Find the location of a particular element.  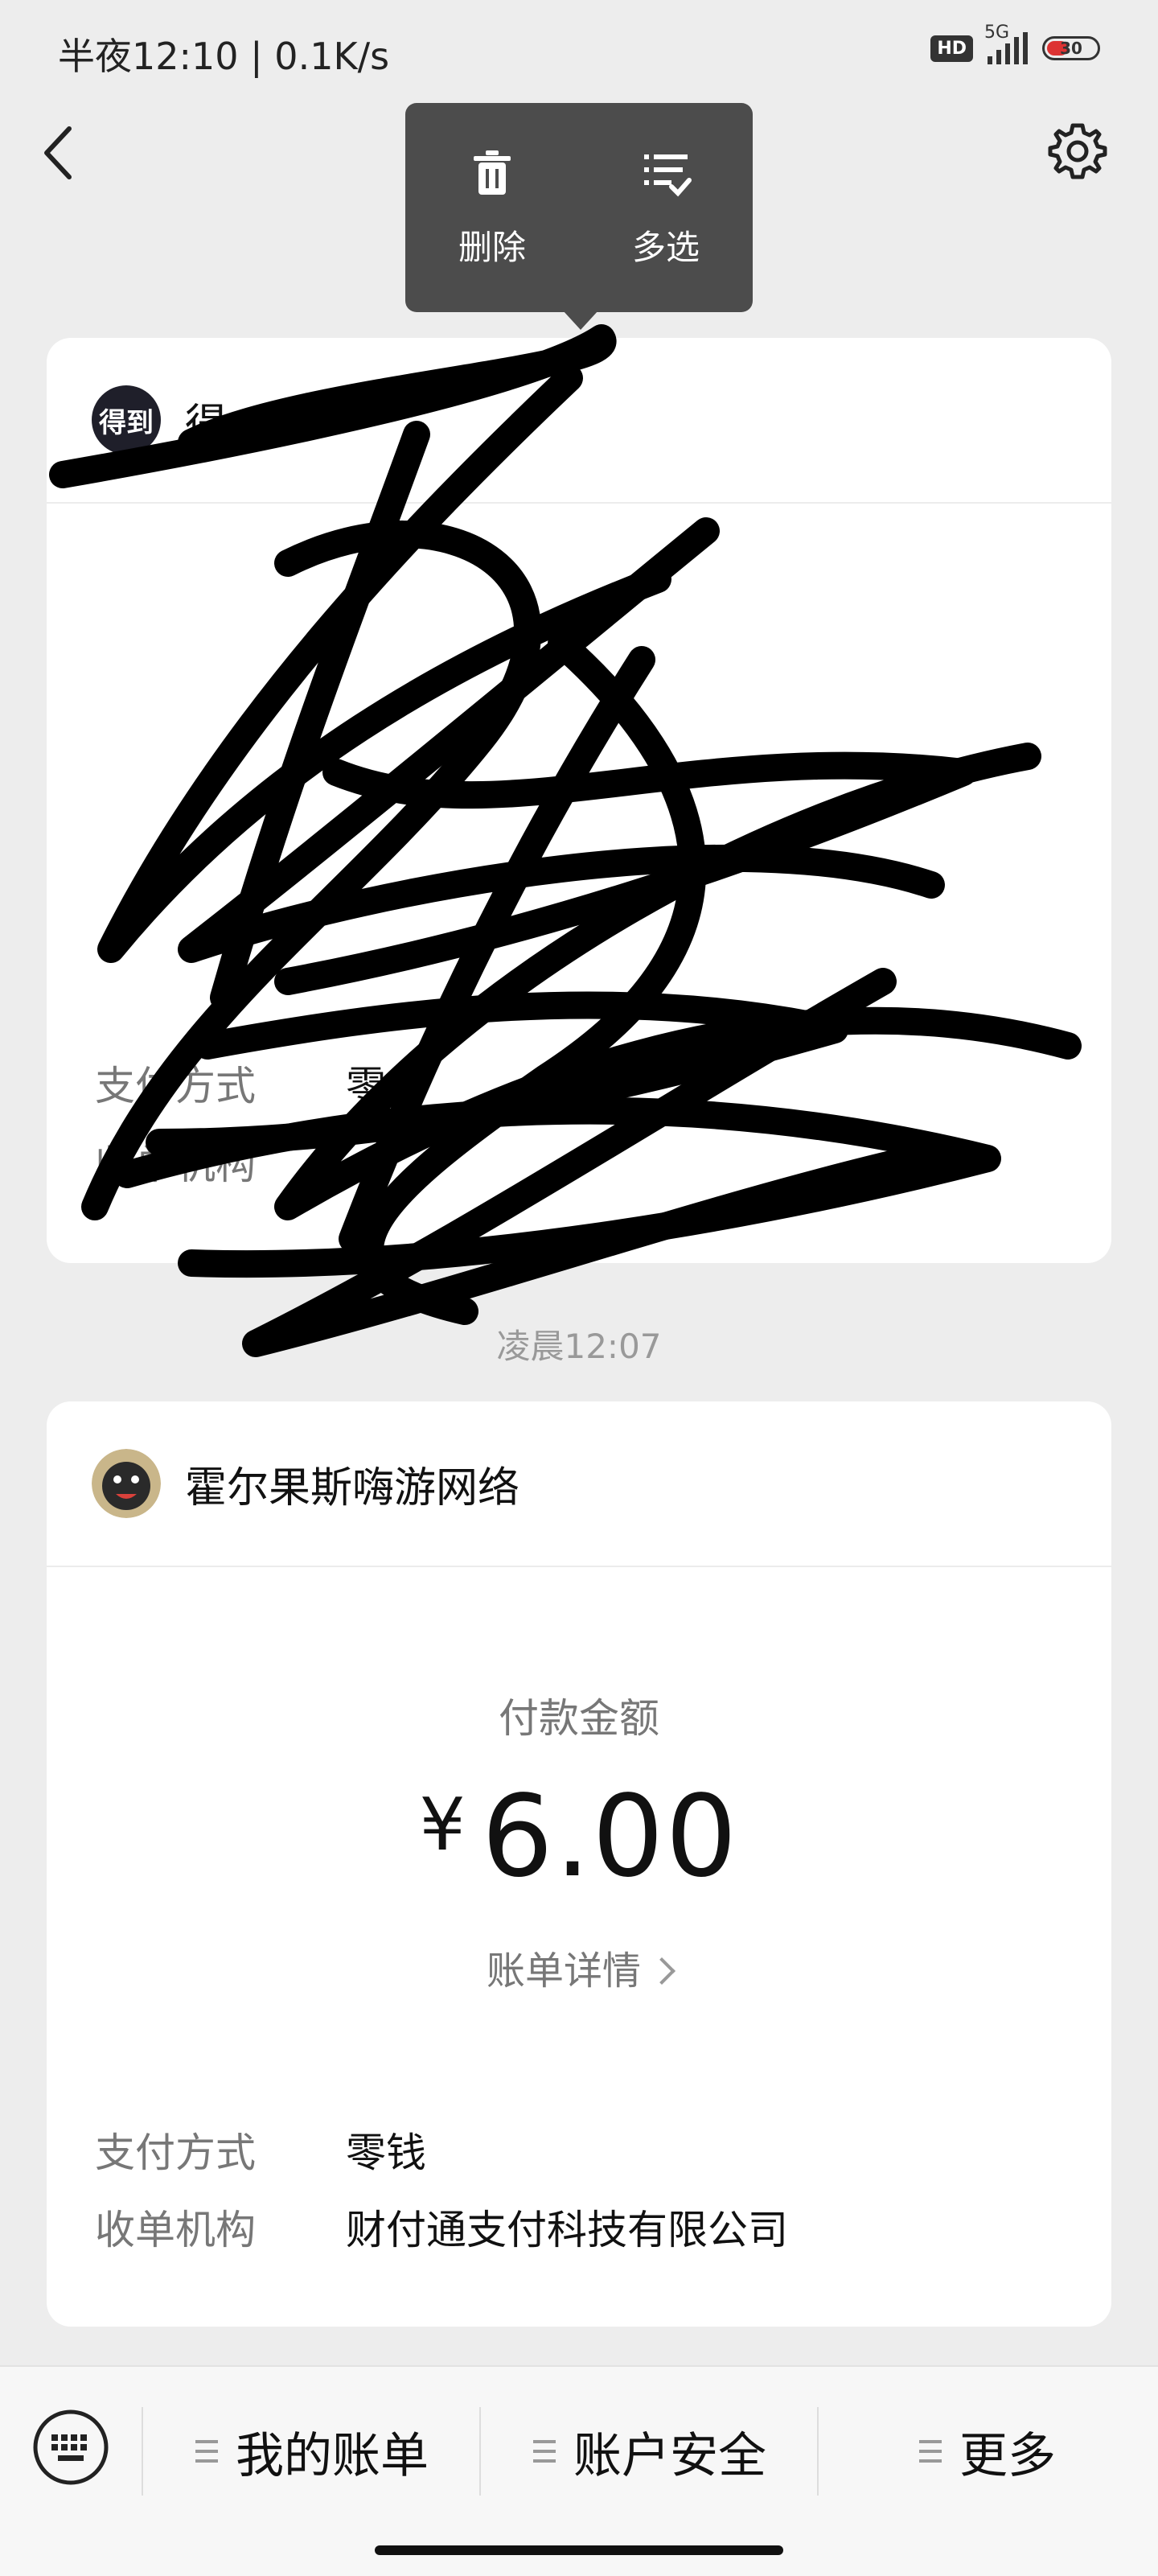

card-header: 得到 得 is located at coordinates (579, 421).